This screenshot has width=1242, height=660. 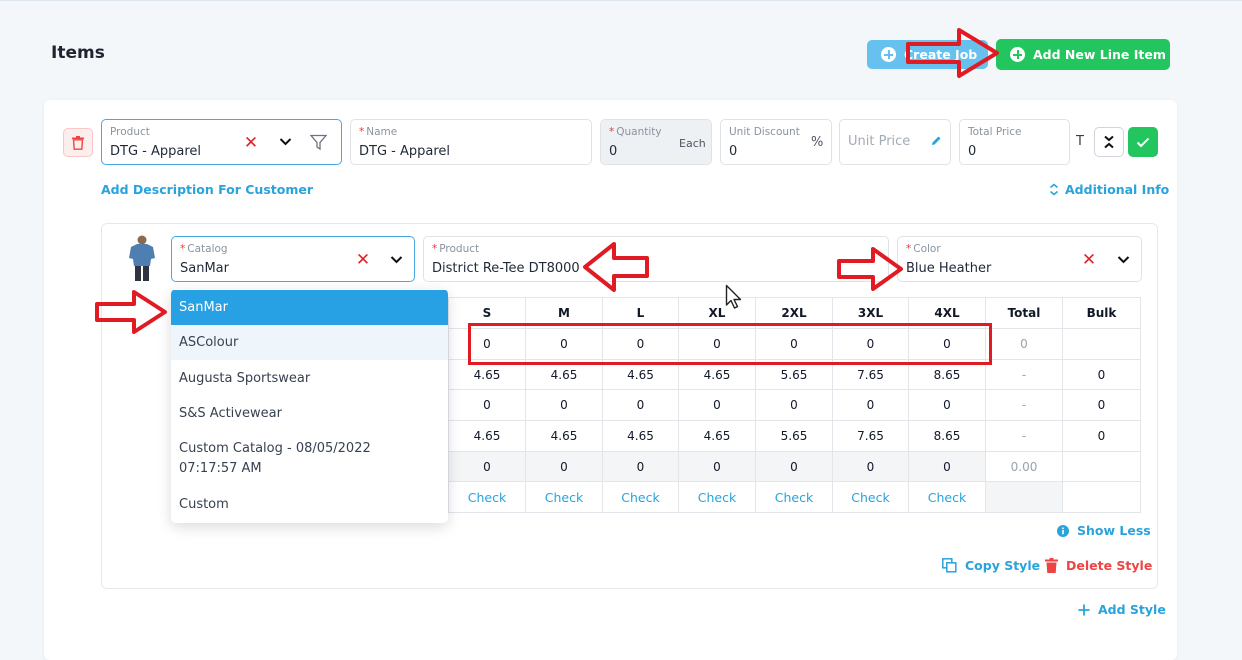 What do you see at coordinates (382, 132) in the screenshot?
I see `line-name-label: Name` at bounding box center [382, 132].